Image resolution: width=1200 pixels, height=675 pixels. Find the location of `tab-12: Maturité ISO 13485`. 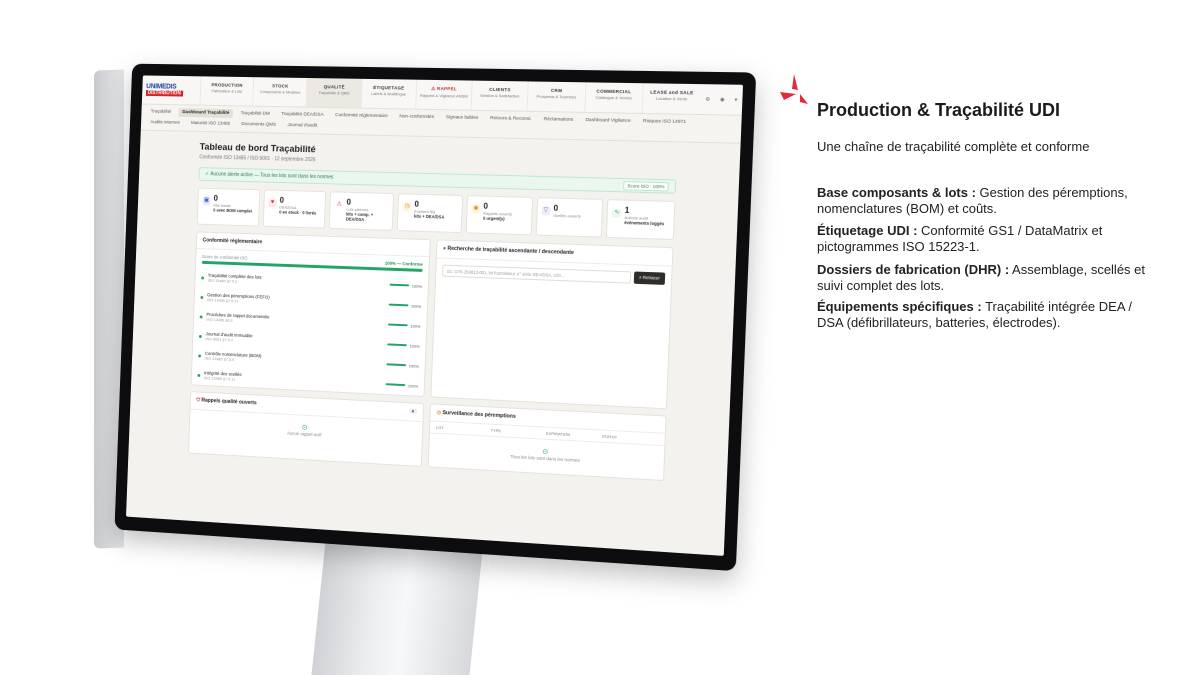

tab-12: Maturité ISO 13485 is located at coordinates (210, 124).